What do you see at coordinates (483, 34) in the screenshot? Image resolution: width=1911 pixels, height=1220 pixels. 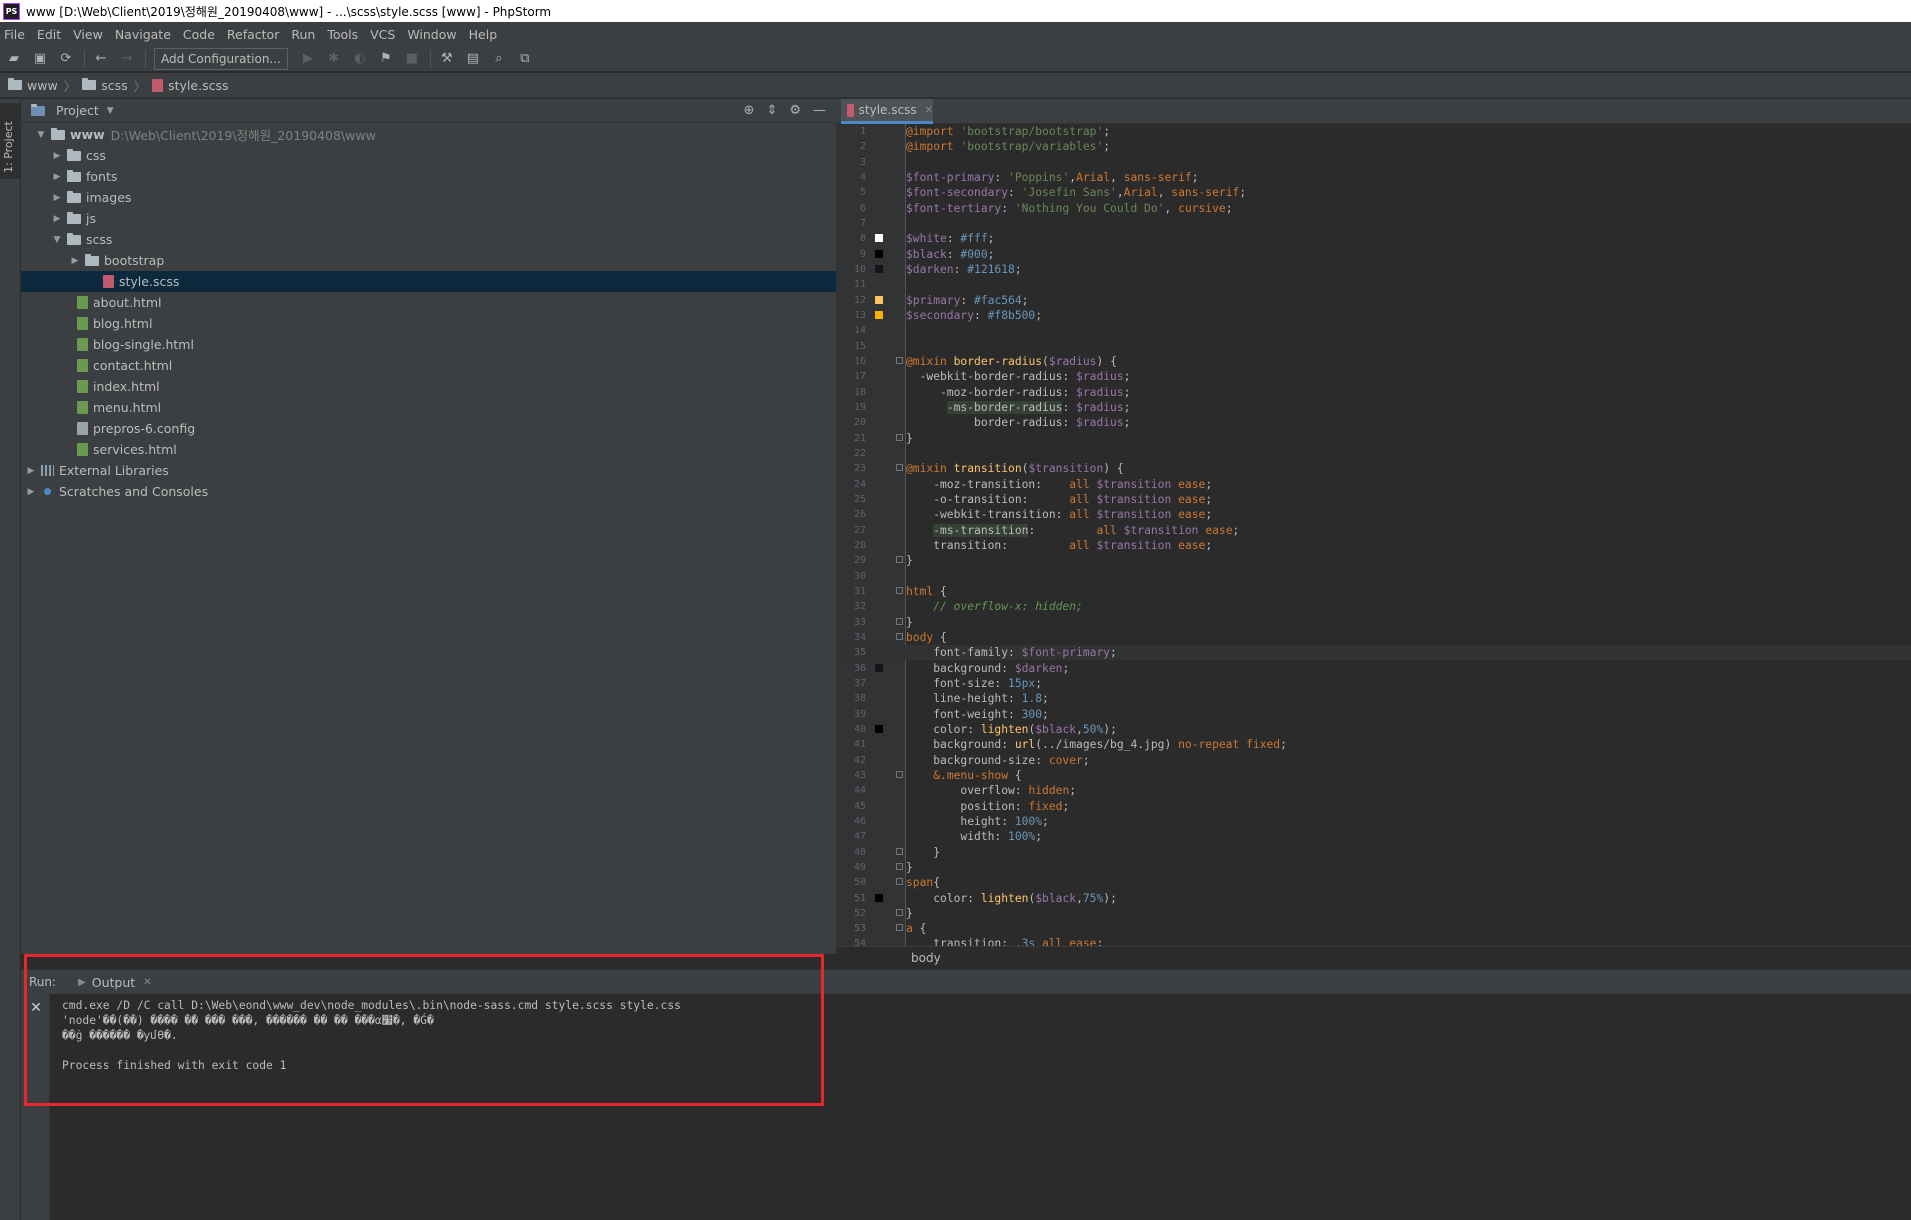 I see `menu-help: Help` at bounding box center [483, 34].